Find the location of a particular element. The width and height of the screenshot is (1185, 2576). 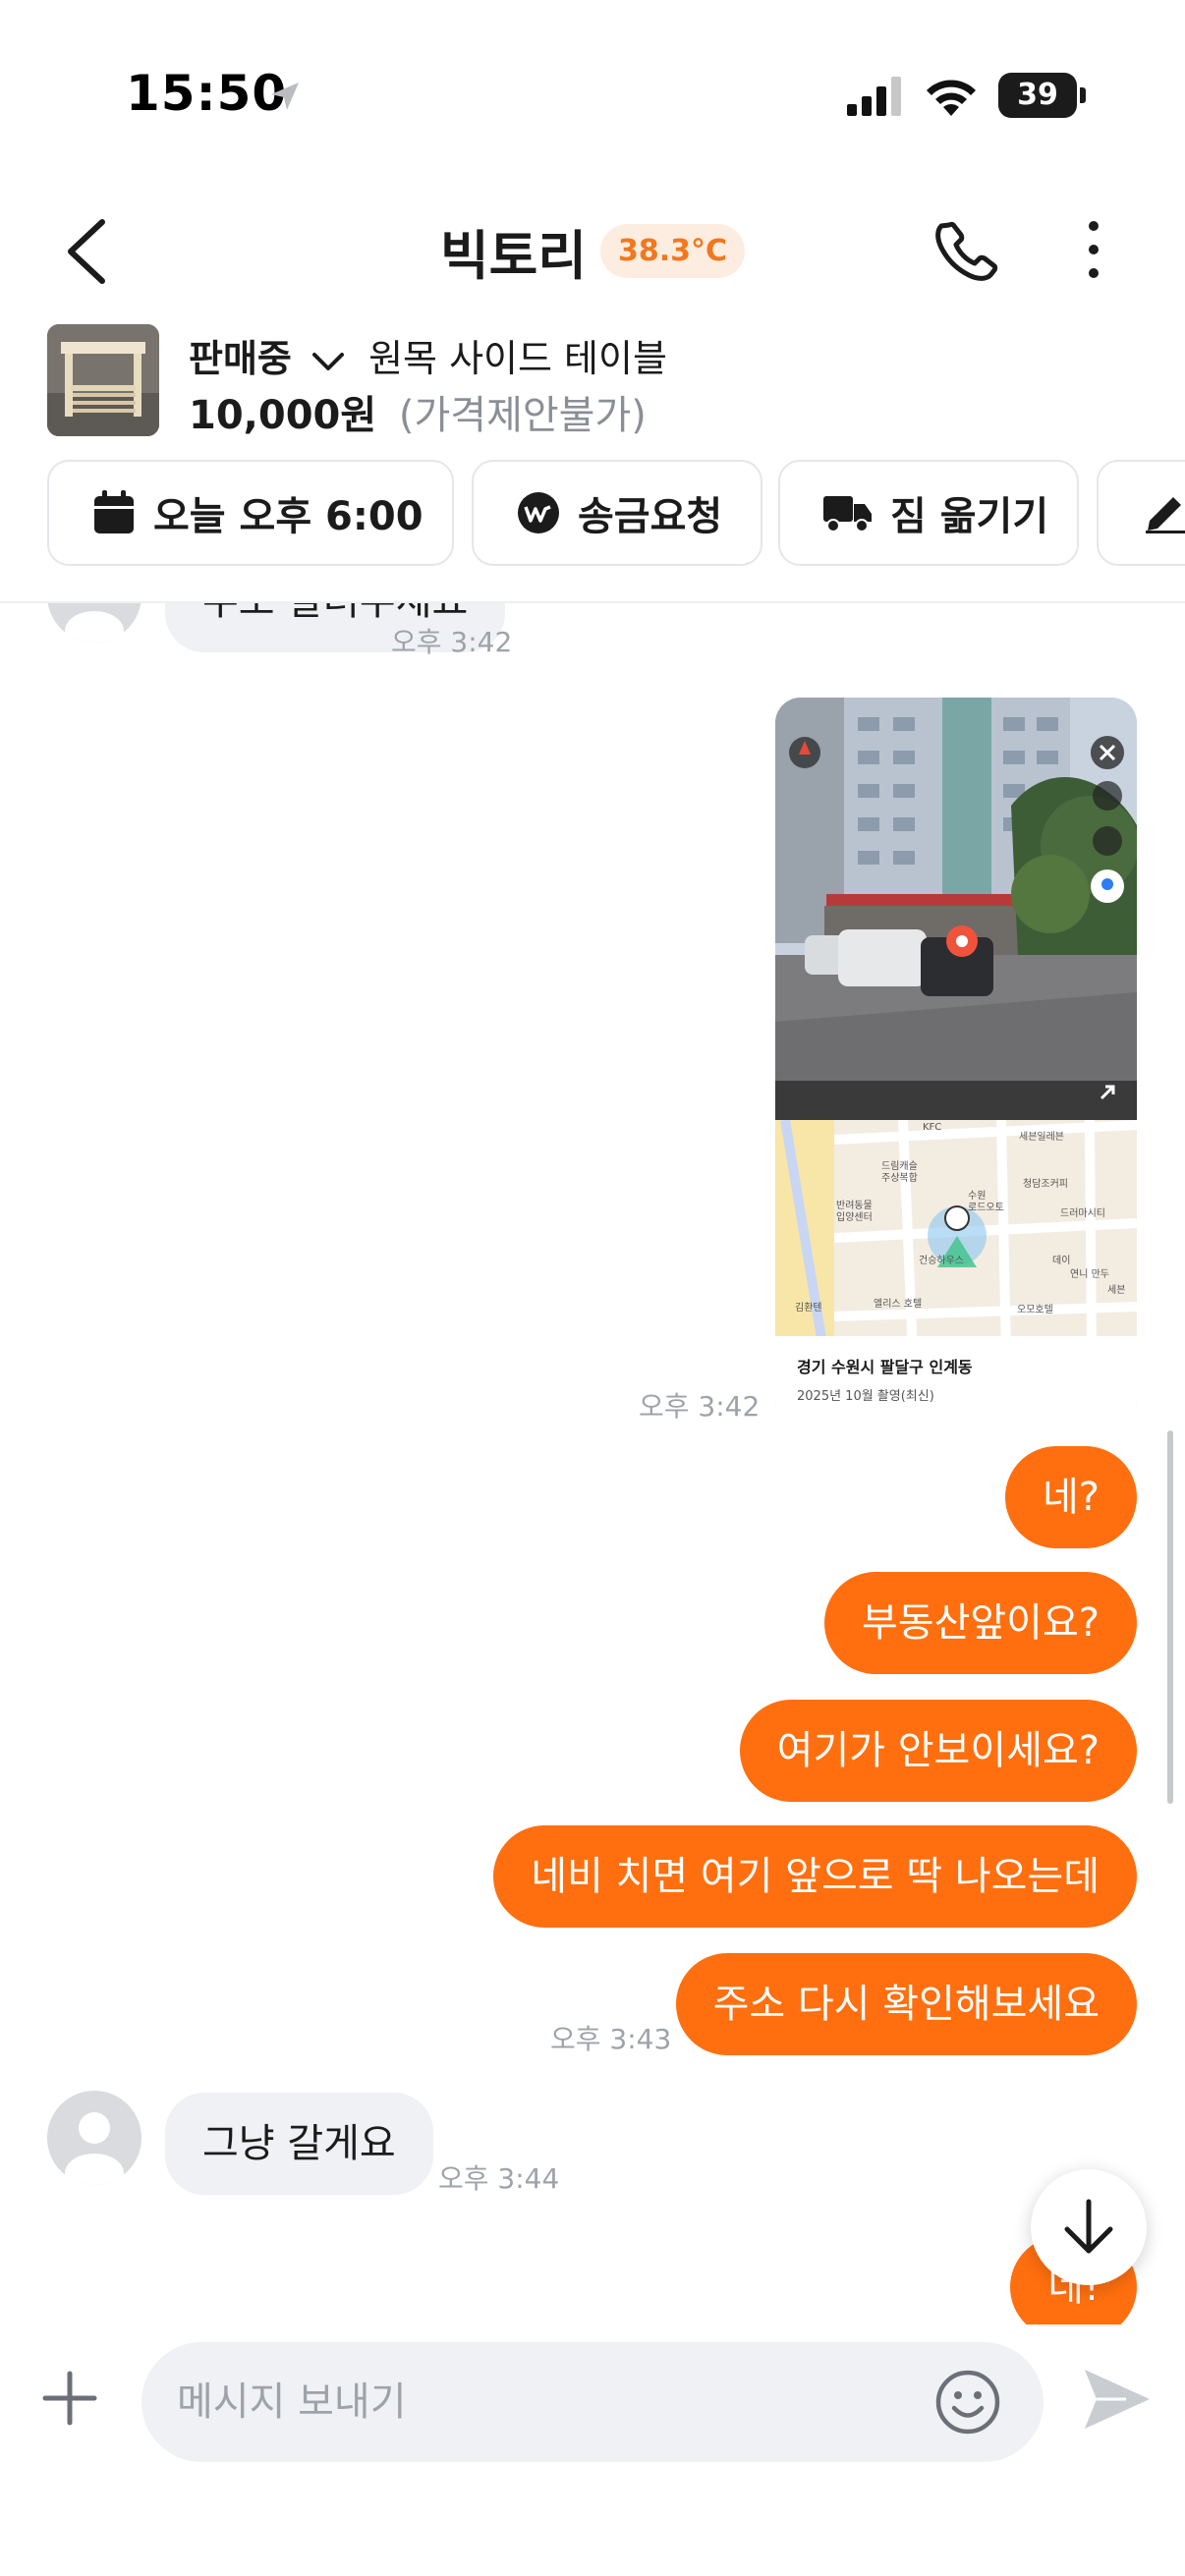

map-address: 경기 수원시 팔달구 인계동 is located at coordinates (885, 1367).